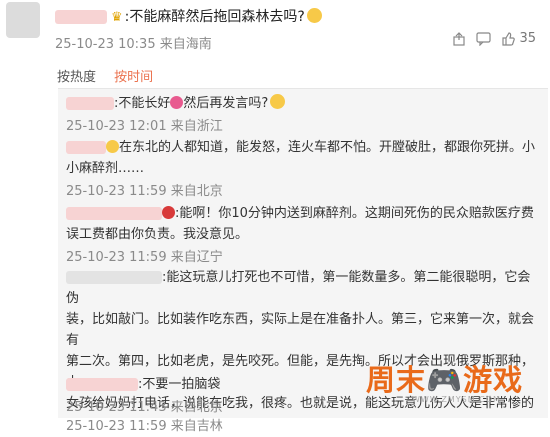 This screenshot has height=437, width=550. I want to click on watermark-url: WWW.ZMYSM.COM, so click(456, 399).